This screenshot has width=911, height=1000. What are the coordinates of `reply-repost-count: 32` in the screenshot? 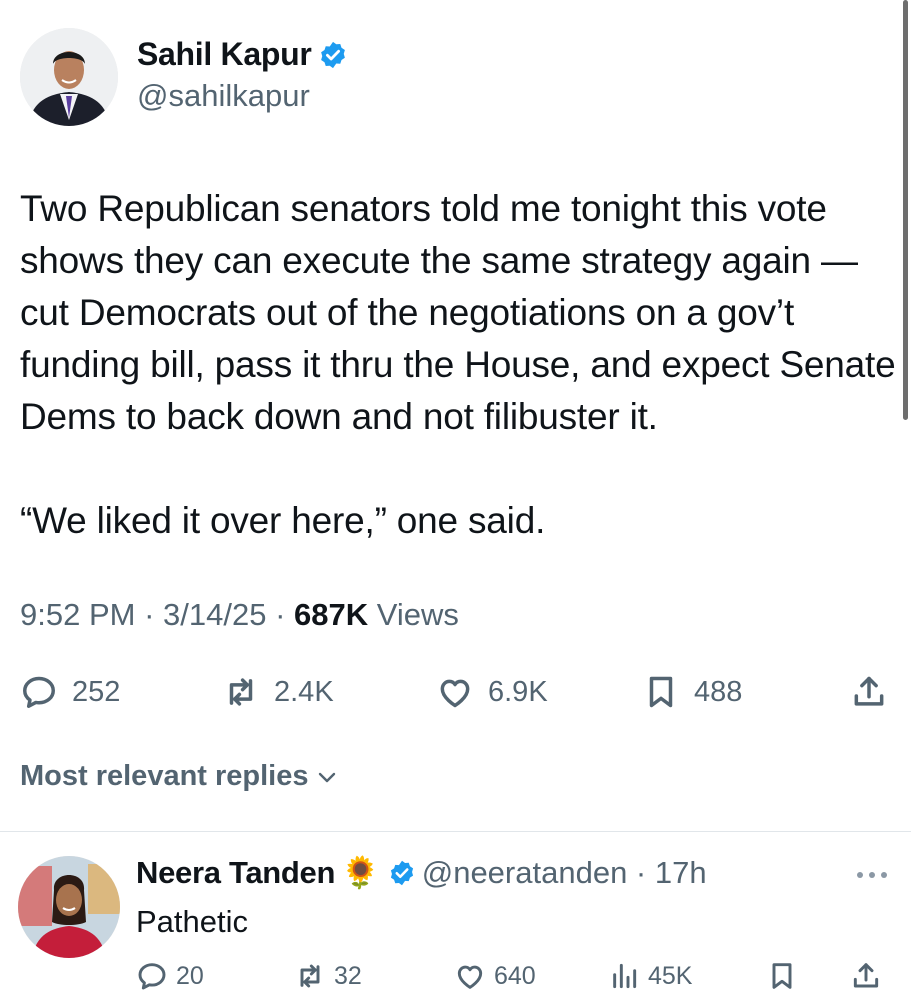 It's located at (348, 975).